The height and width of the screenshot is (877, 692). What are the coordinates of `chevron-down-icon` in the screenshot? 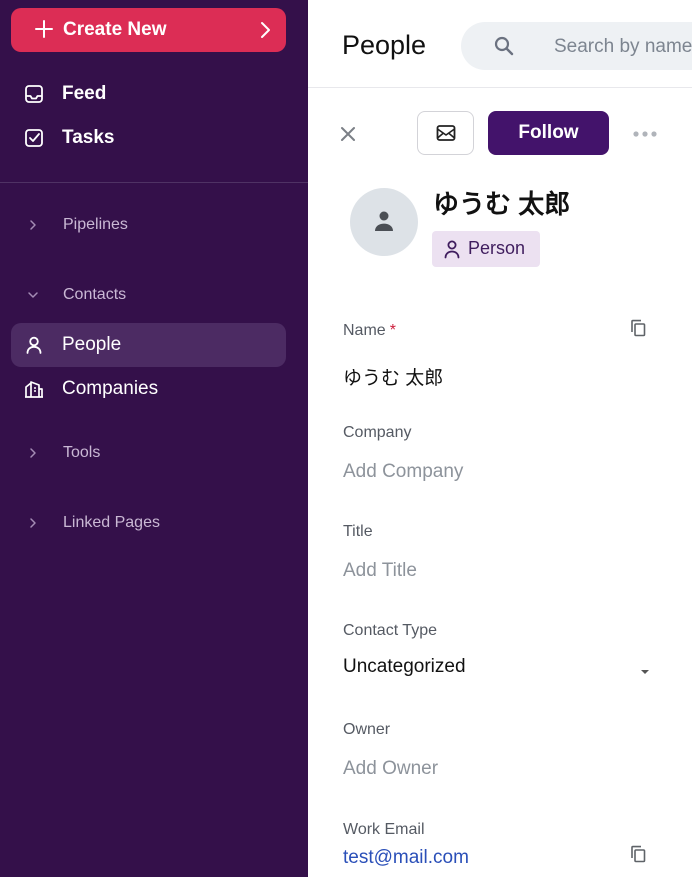 It's located at (33, 295).